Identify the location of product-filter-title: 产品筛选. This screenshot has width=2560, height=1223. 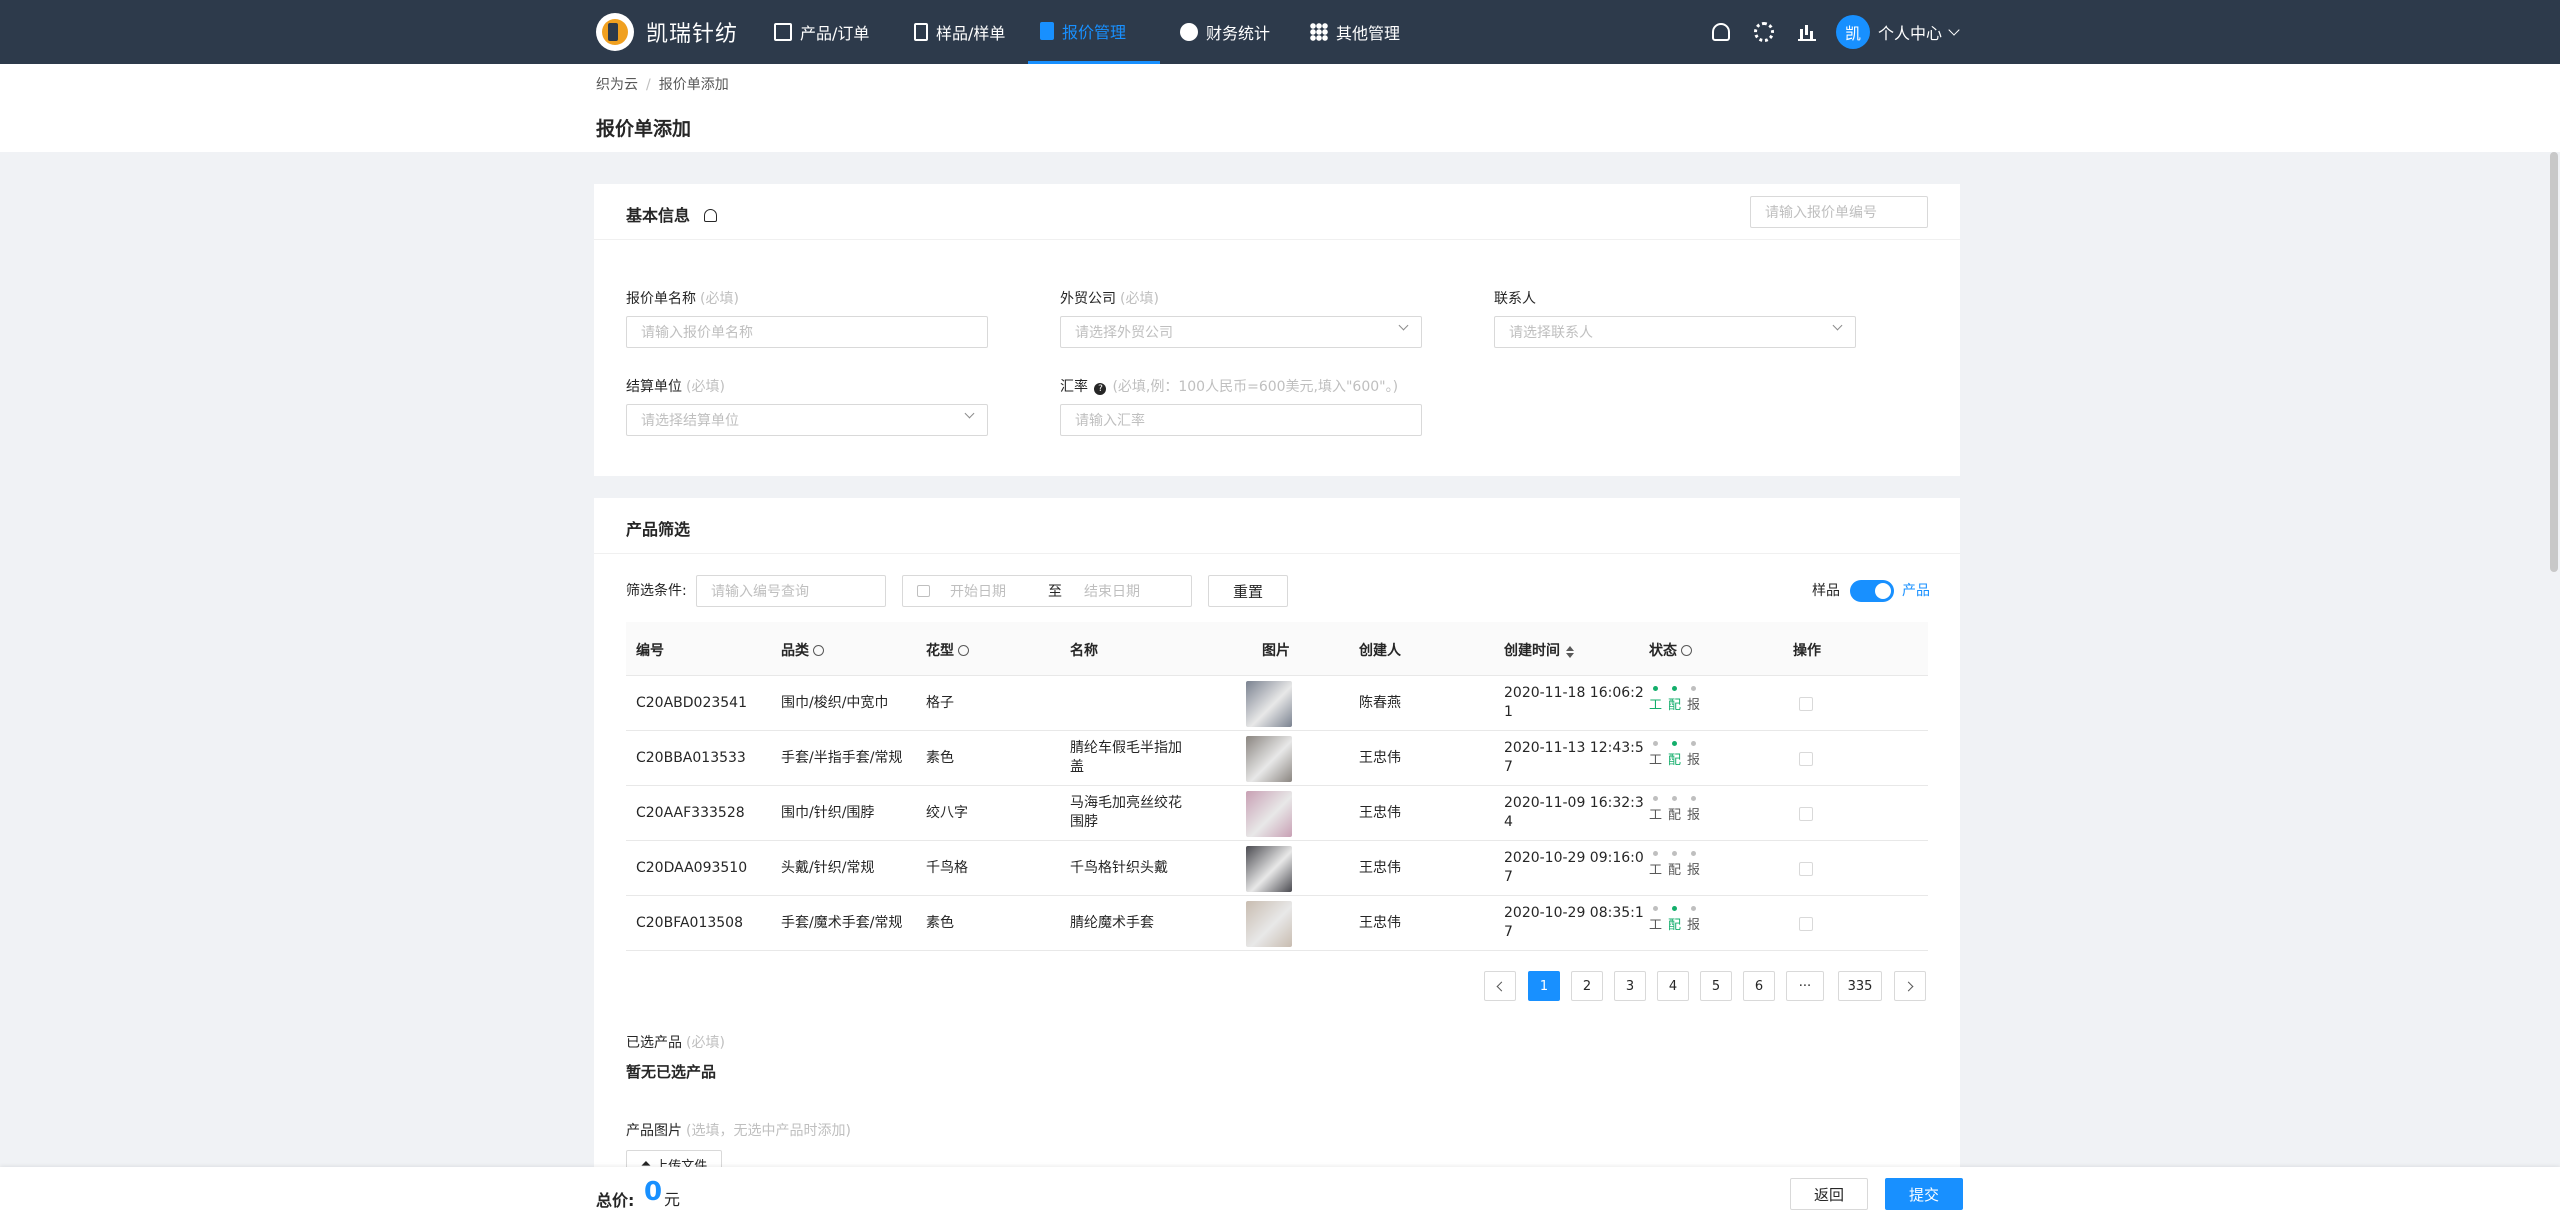
(658, 529).